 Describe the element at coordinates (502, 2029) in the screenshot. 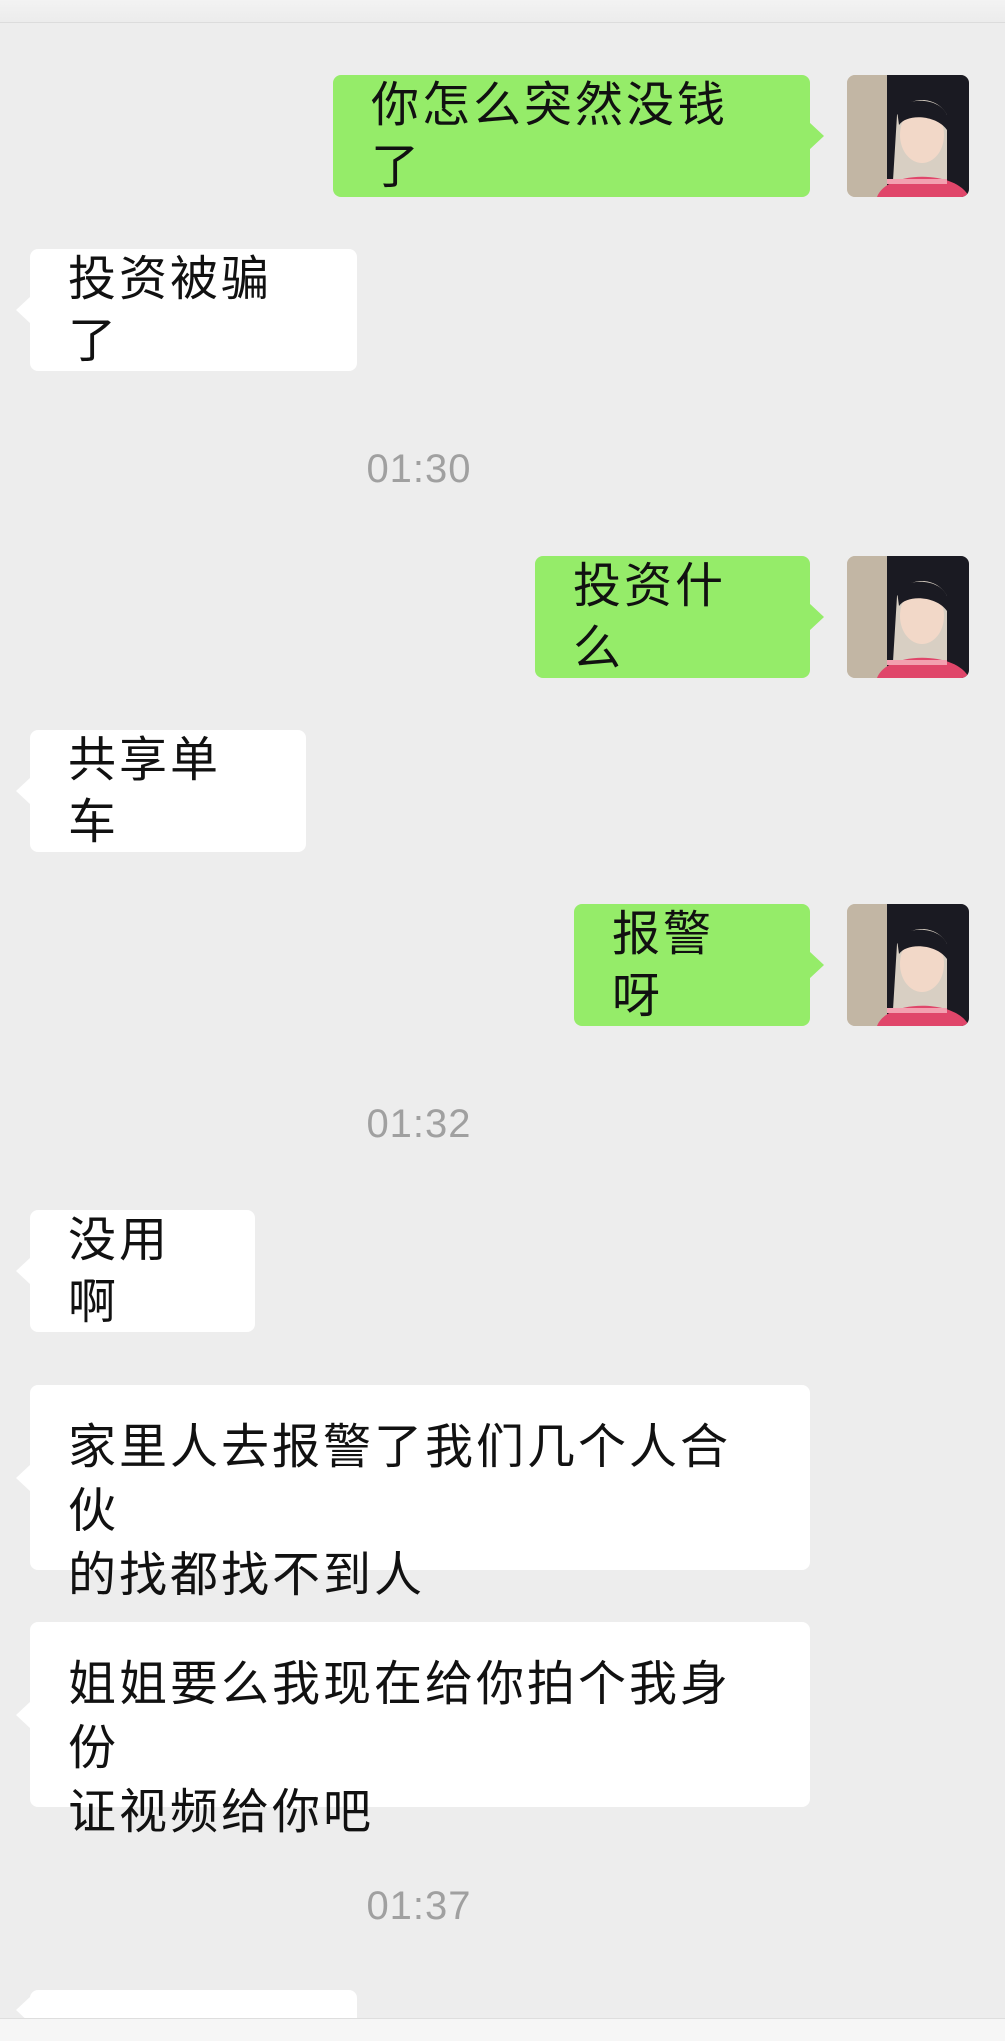

I see `input-bar-edge` at that location.